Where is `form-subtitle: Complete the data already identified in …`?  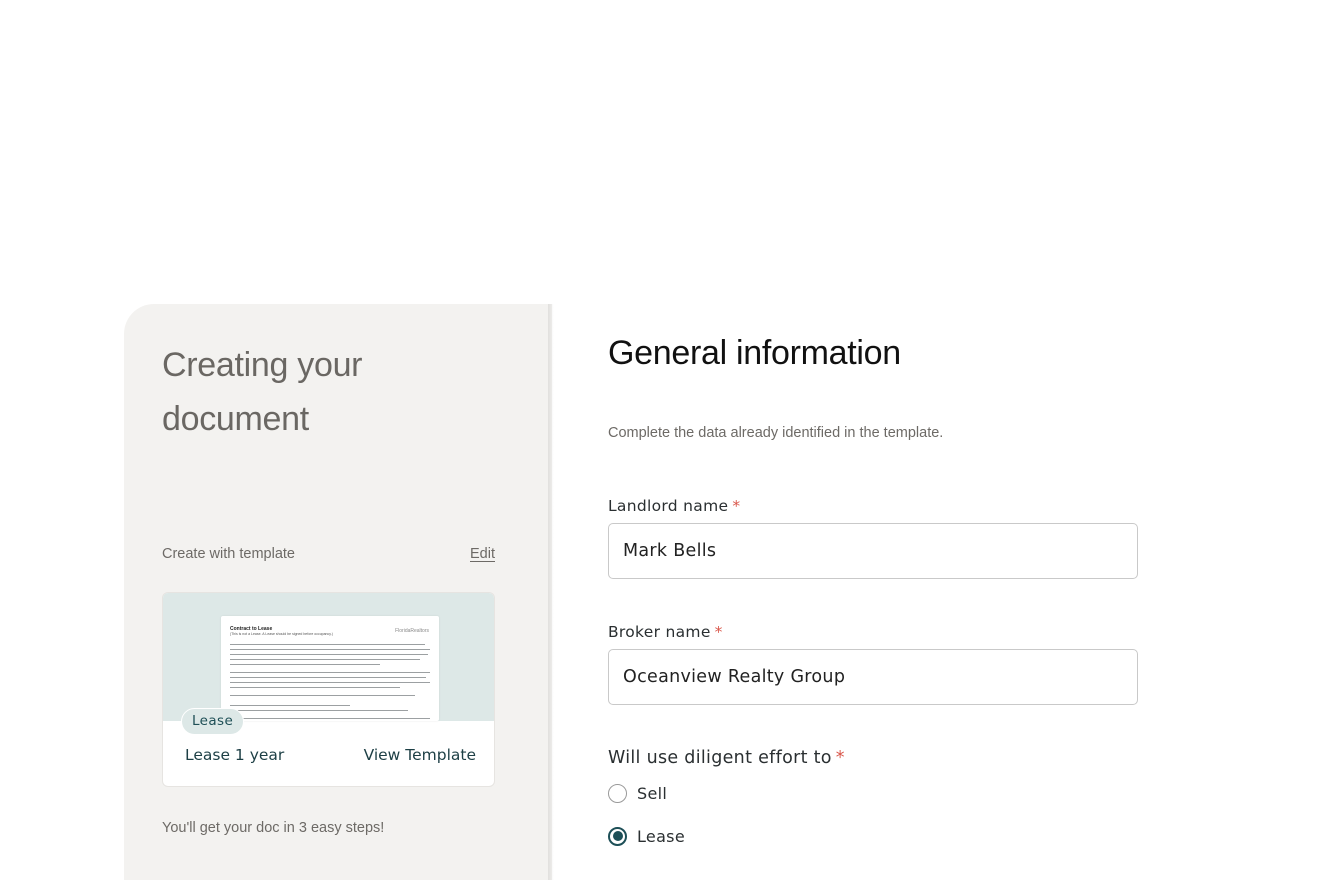
form-subtitle: Complete the data already identified in … is located at coordinates (776, 433).